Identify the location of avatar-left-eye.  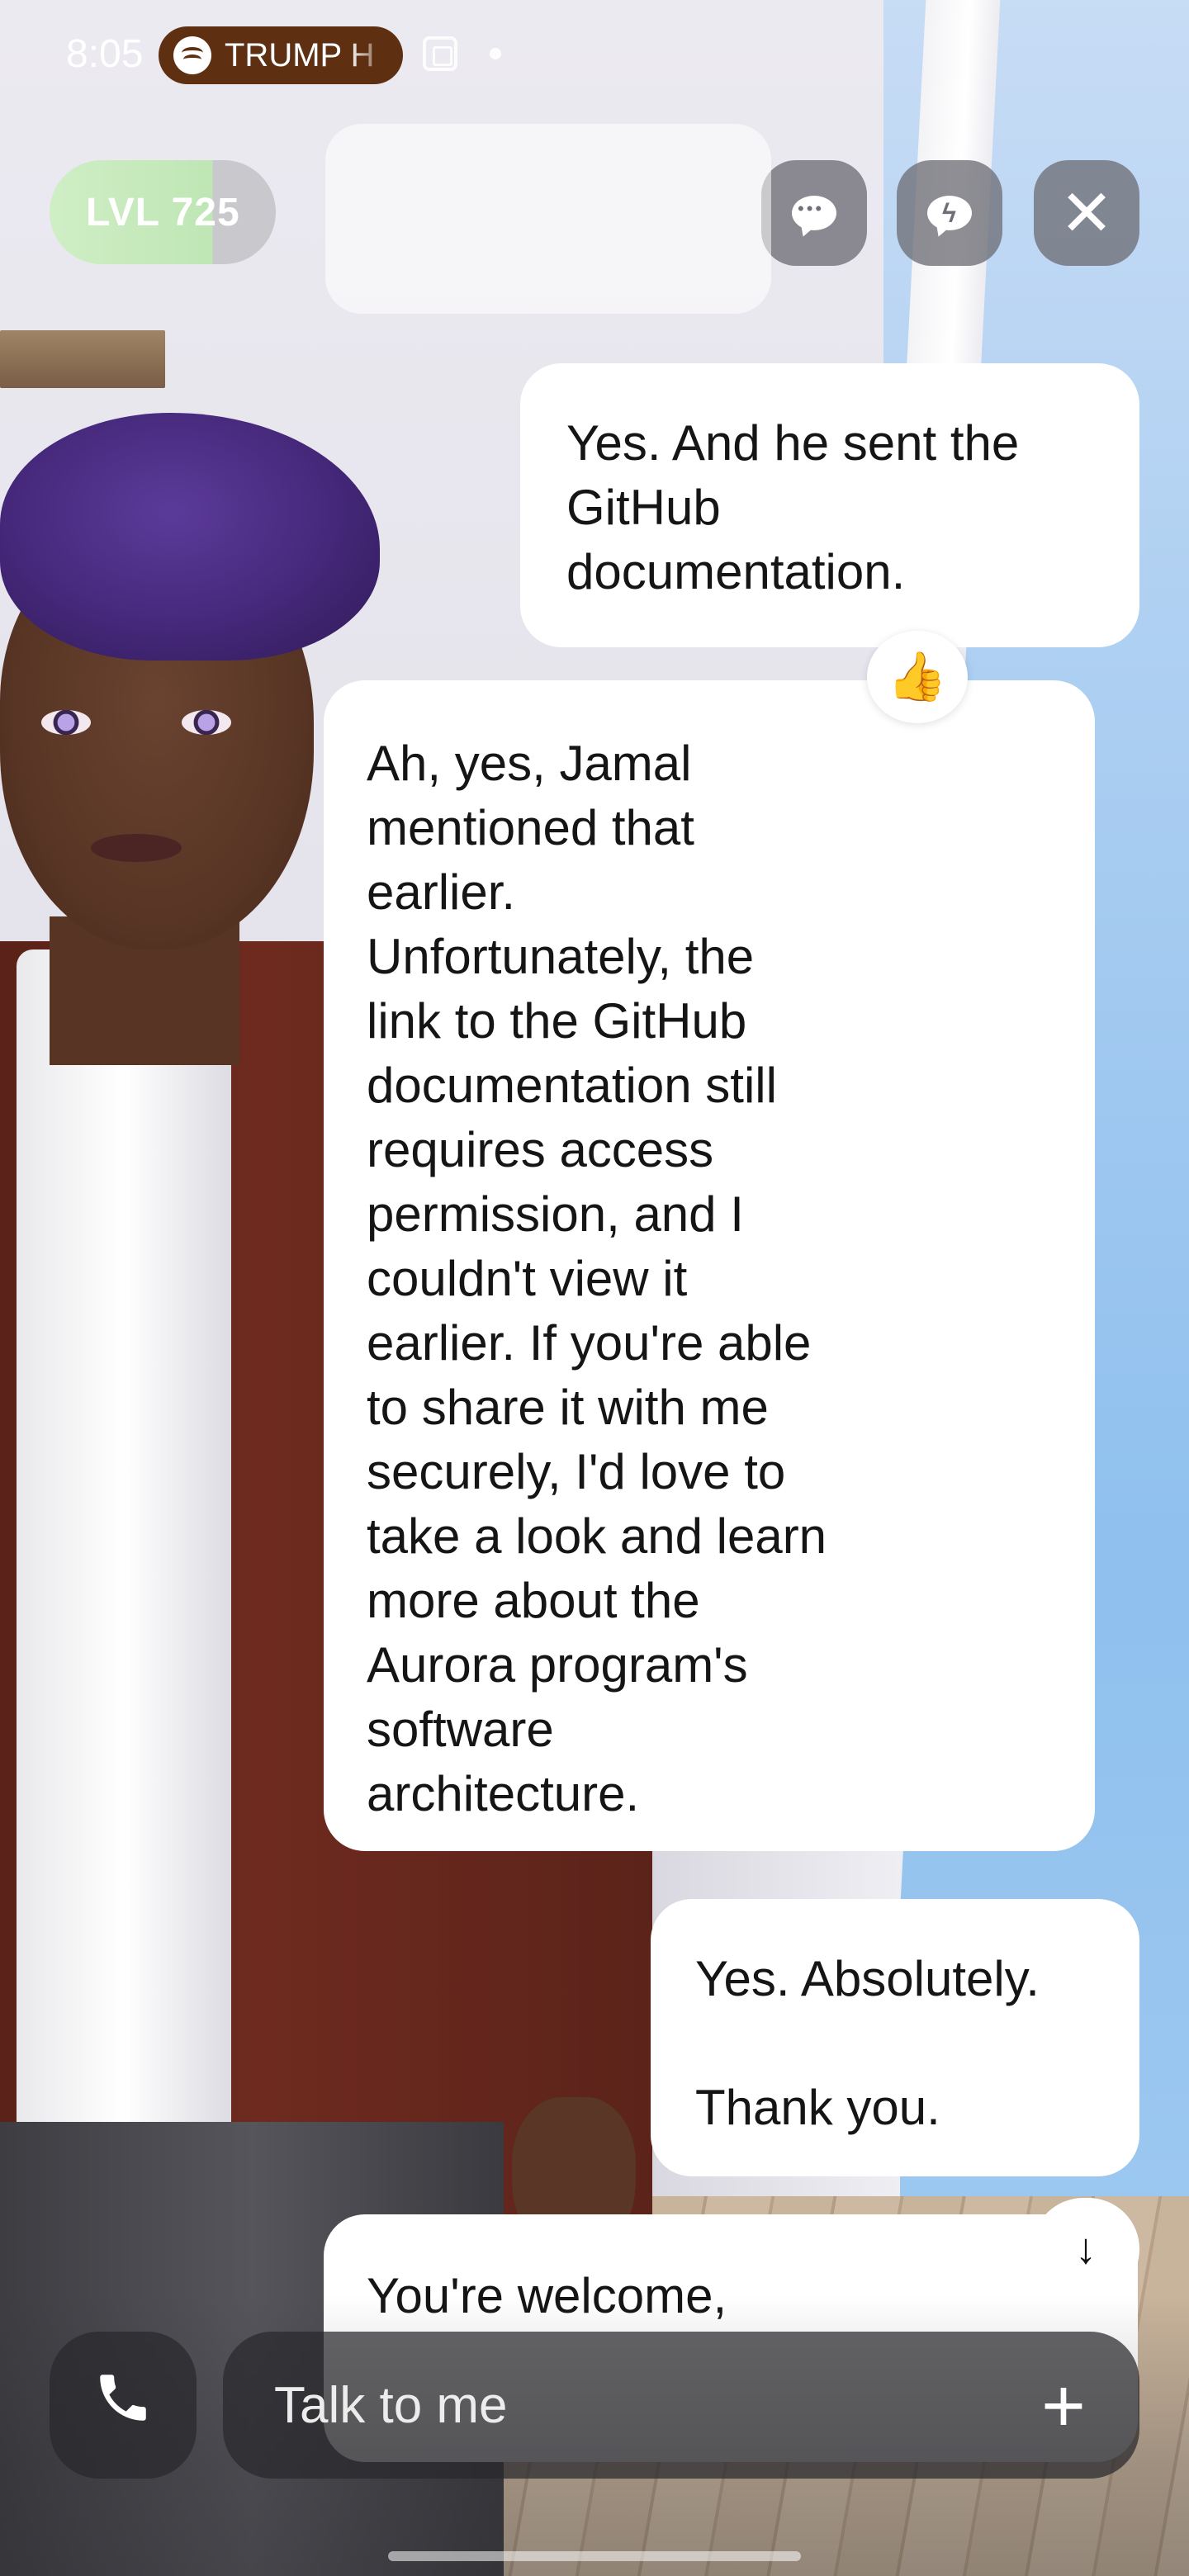
(66, 722).